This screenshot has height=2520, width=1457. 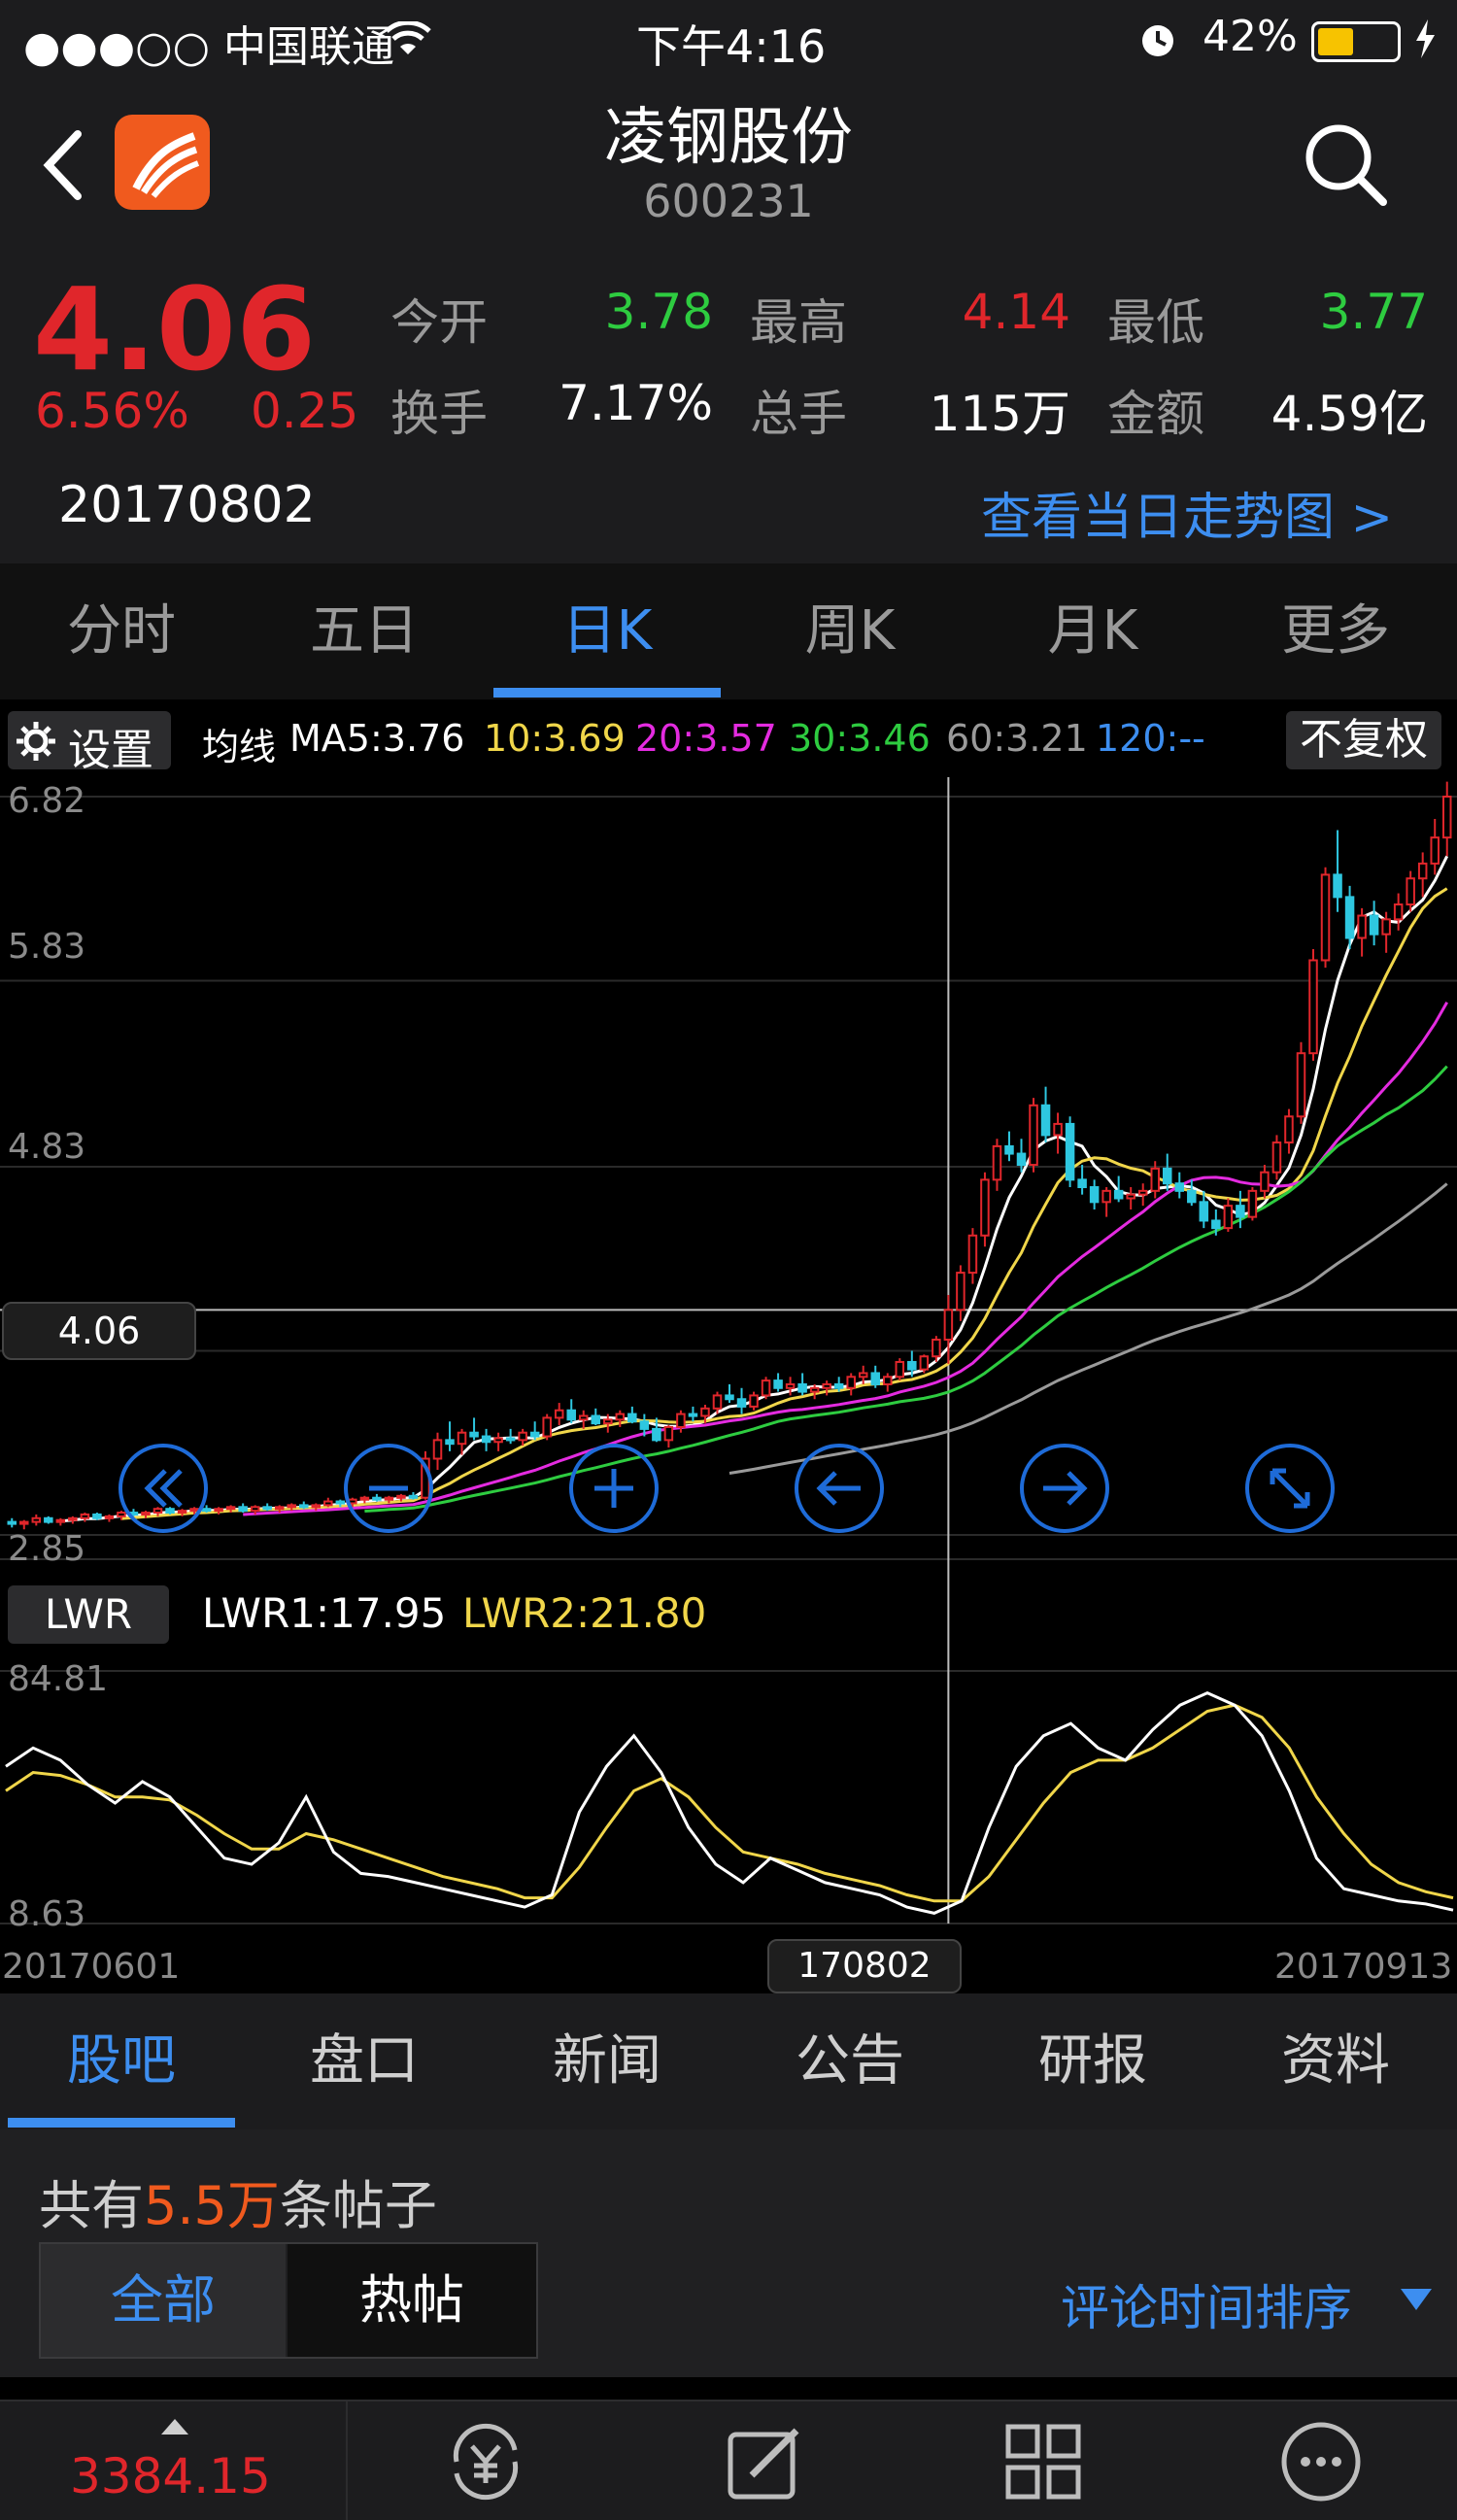 I want to click on settings-button: 设置, so click(x=89, y=743).